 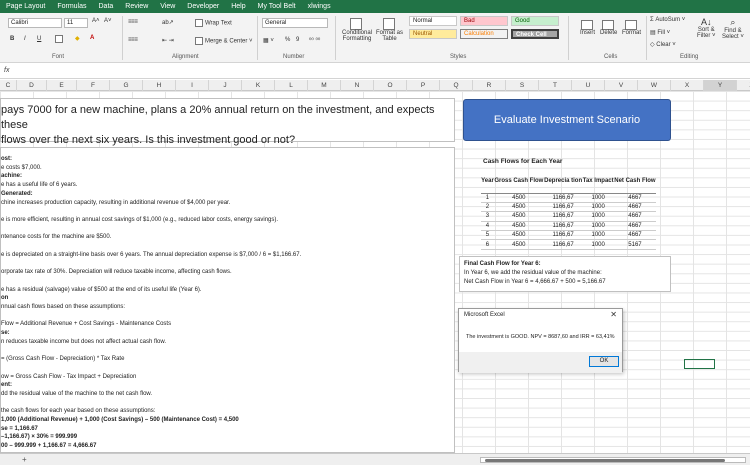 What do you see at coordinates (77, 38) in the screenshot?
I see `fill-color-icon: ◆` at bounding box center [77, 38].